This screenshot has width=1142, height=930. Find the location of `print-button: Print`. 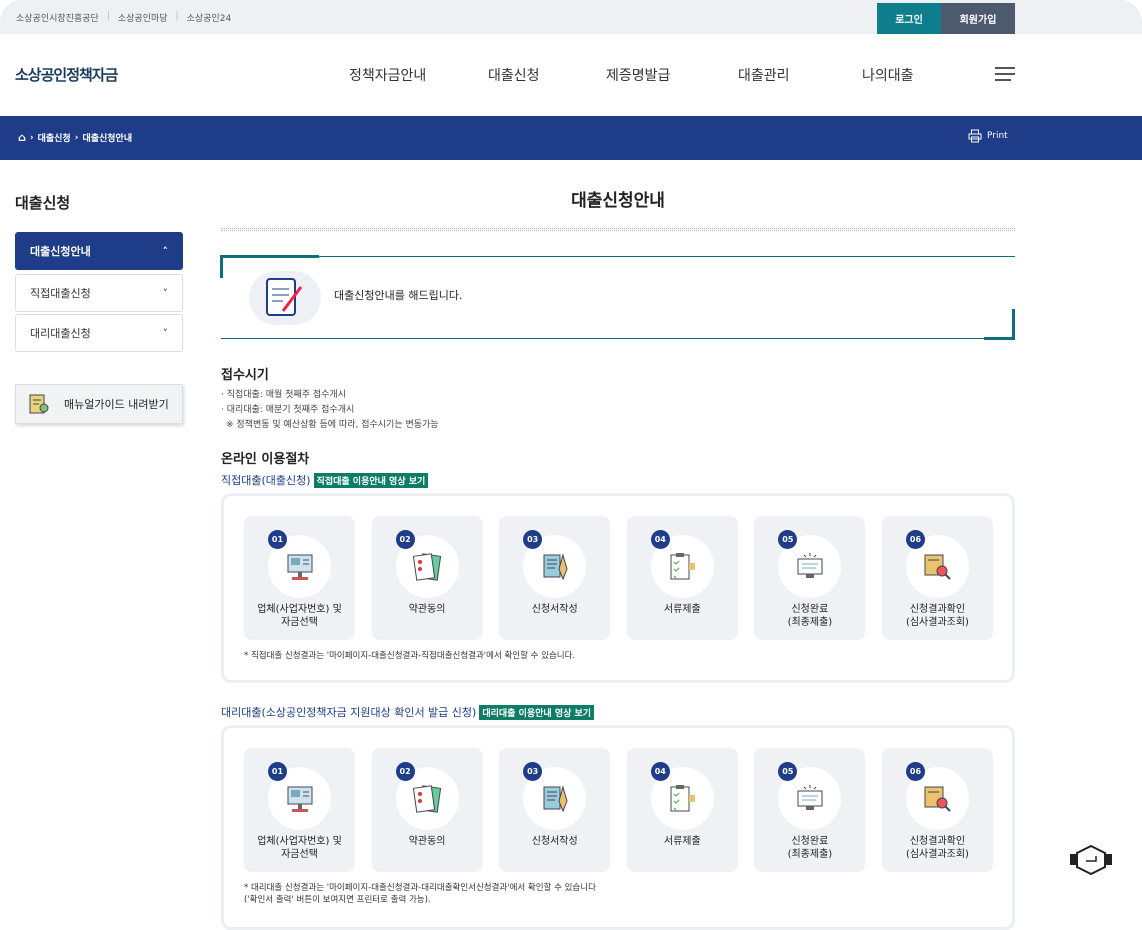

print-button: Print is located at coordinates (988, 136).